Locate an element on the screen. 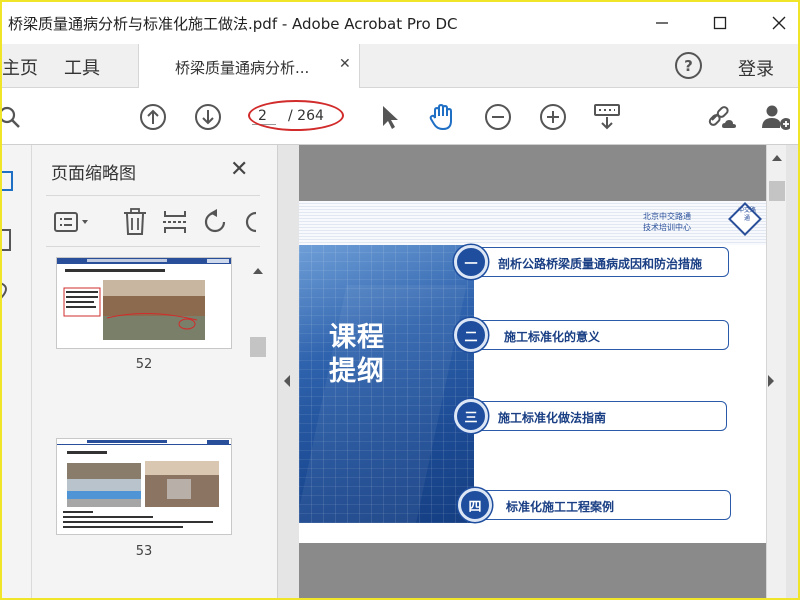 The width and height of the screenshot is (800, 600). bookmarks-icon is located at coordinates (9, 239).